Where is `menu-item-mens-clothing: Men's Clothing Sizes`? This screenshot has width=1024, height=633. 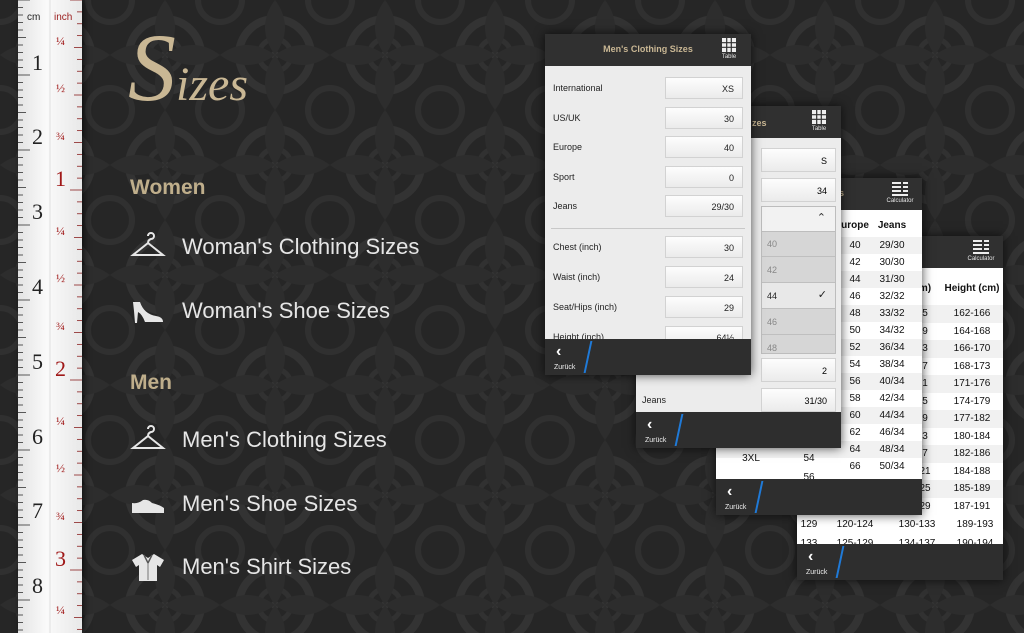
menu-item-mens-clothing: Men's Clothing Sizes is located at coordinates (258, 440).